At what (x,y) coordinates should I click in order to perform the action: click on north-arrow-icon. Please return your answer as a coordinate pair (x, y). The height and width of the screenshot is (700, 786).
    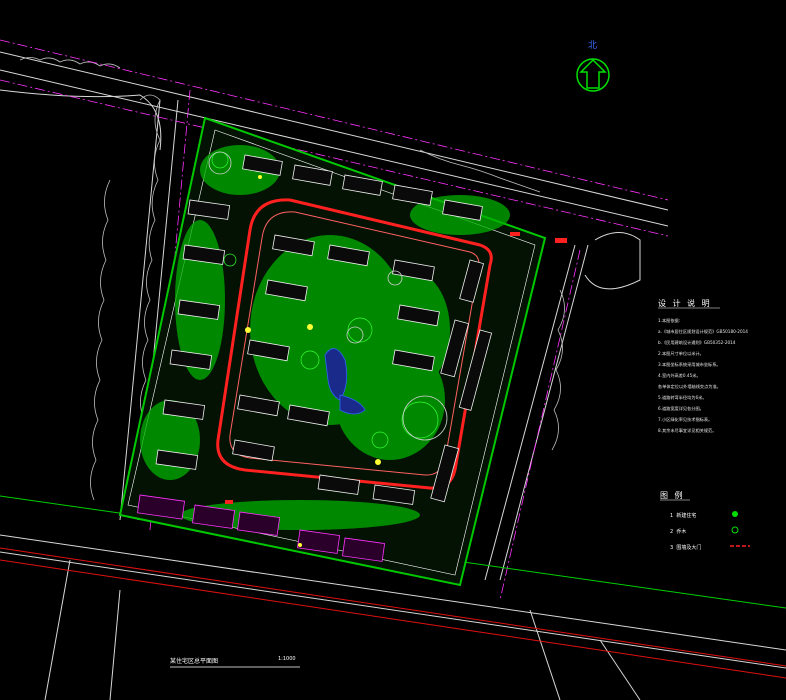
    Looking at the image, I should click on (593, 75).